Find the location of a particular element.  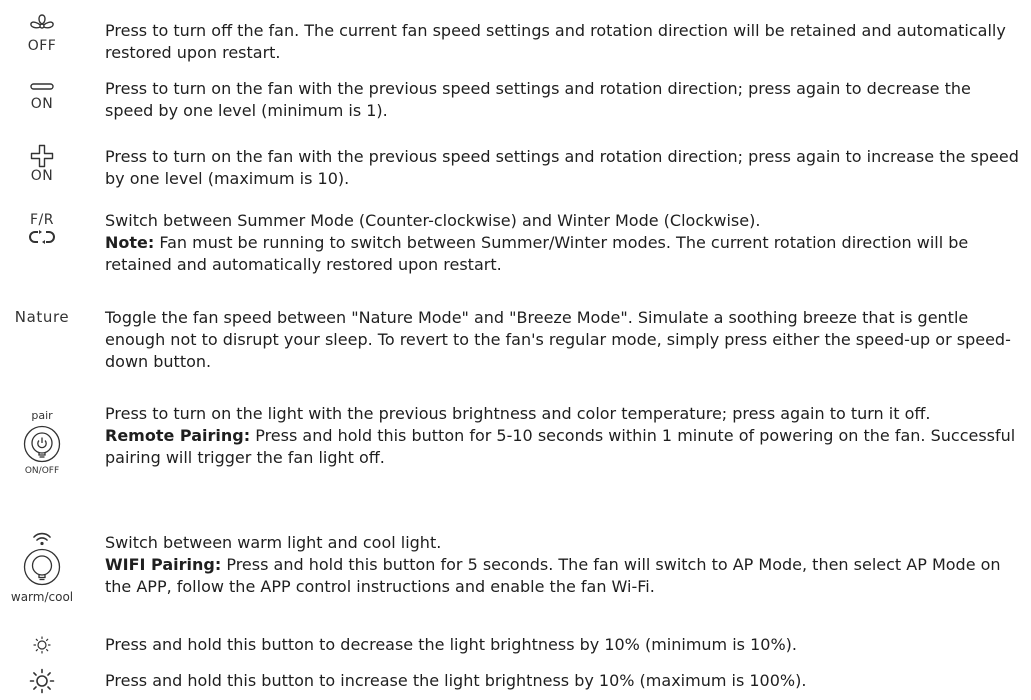

nature-label: Nature is located at coordinates (42, 317).